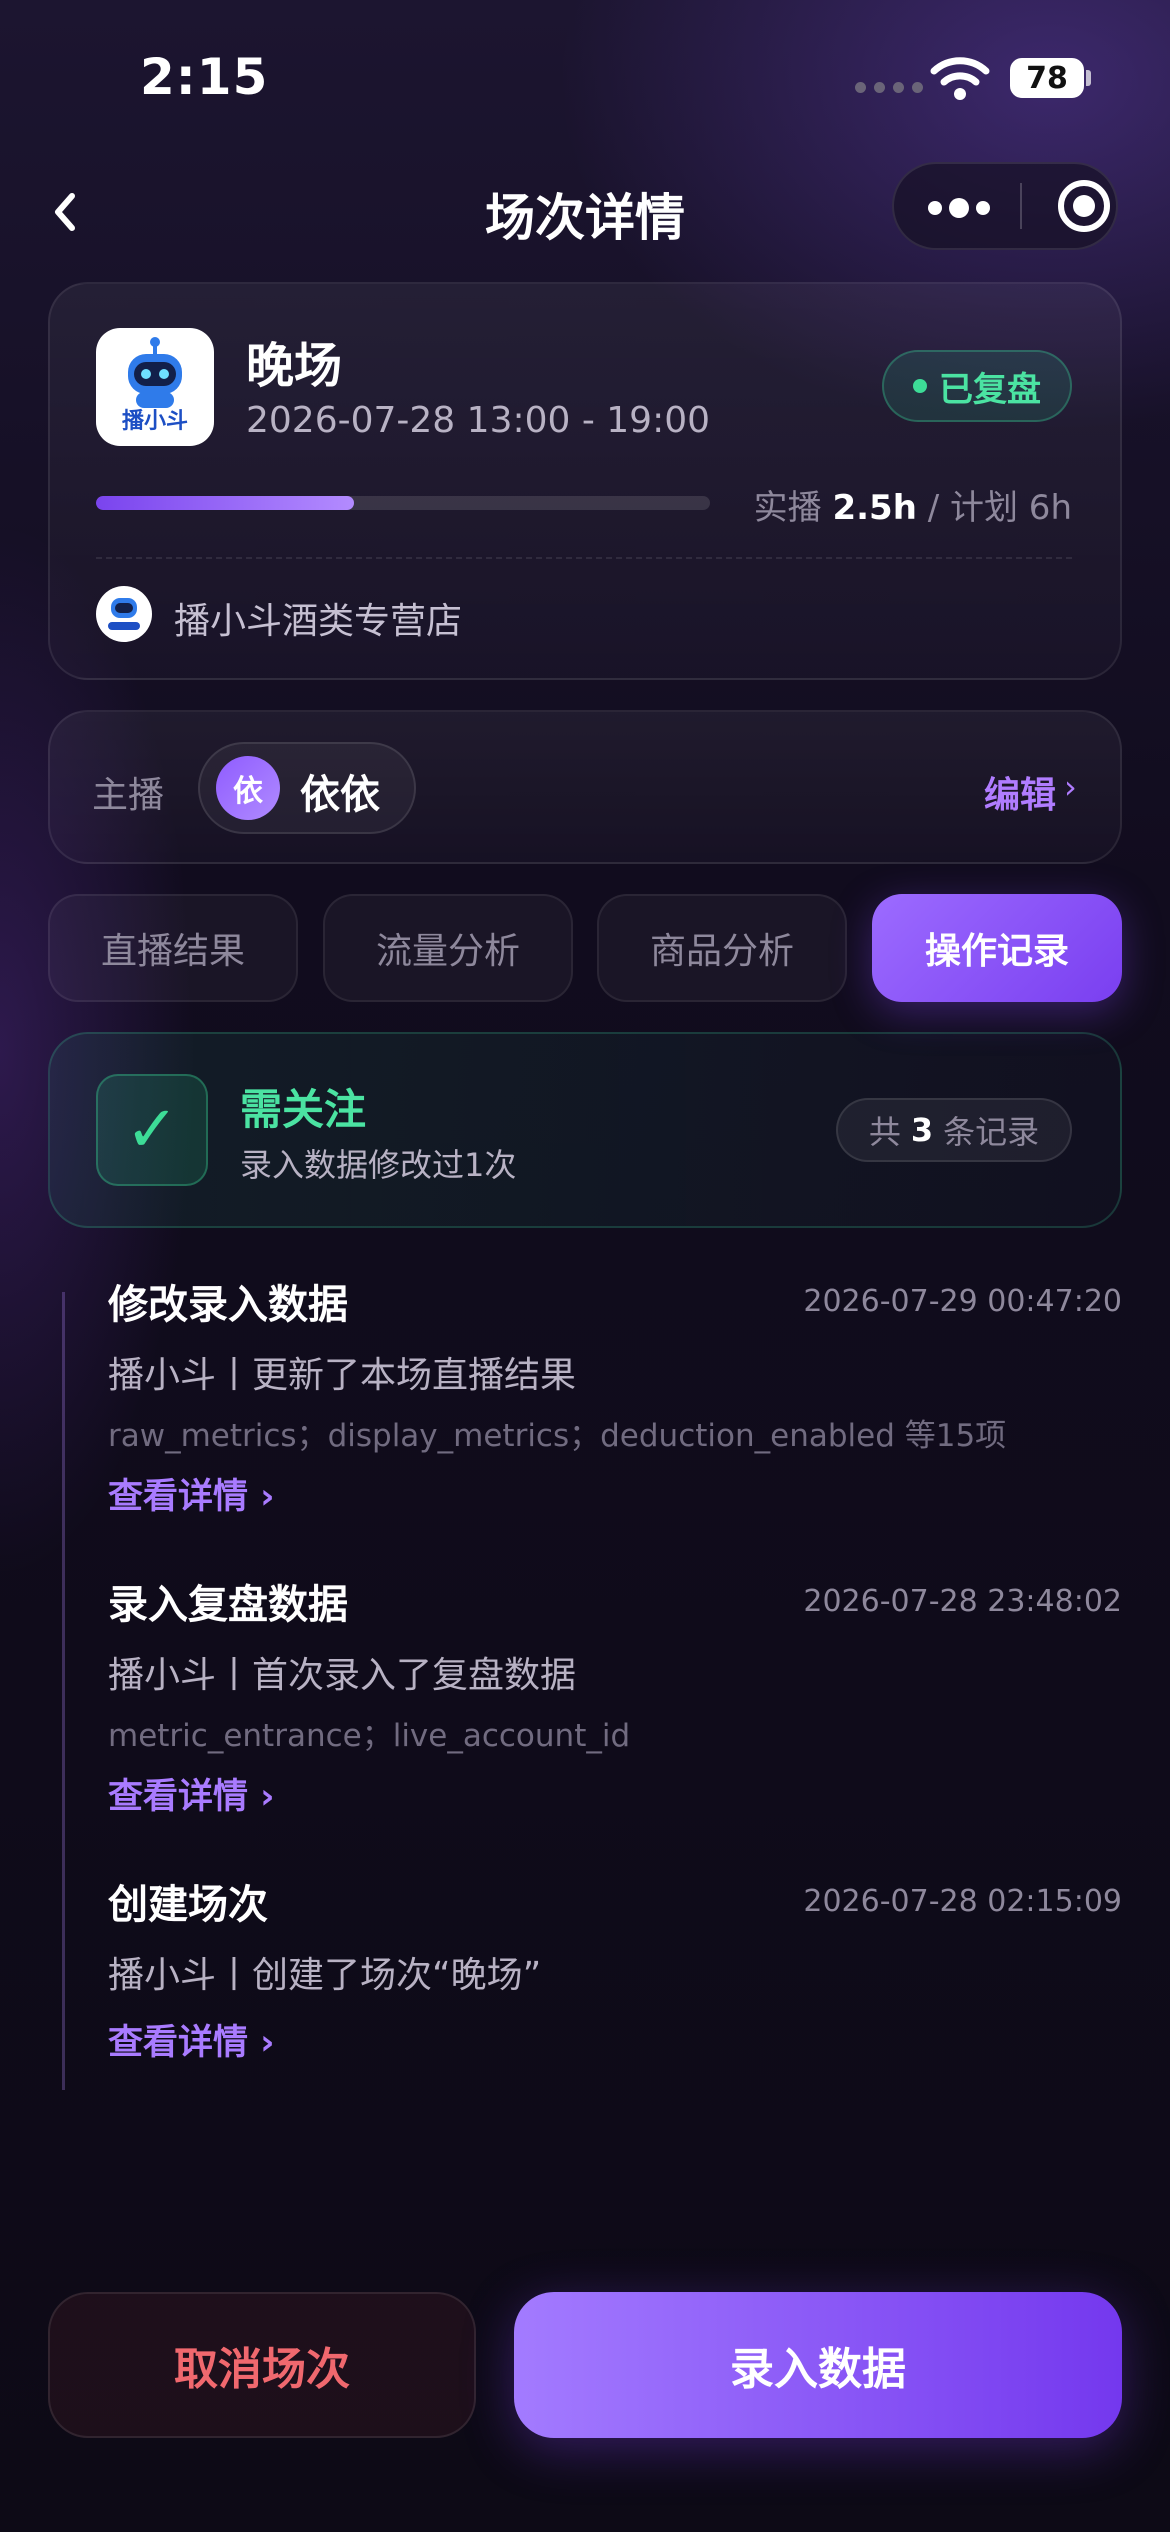 The height and width of the screenshot is (2532, 1170). I want to click on tab-operation-log: 操作记录, so click(997, 948).